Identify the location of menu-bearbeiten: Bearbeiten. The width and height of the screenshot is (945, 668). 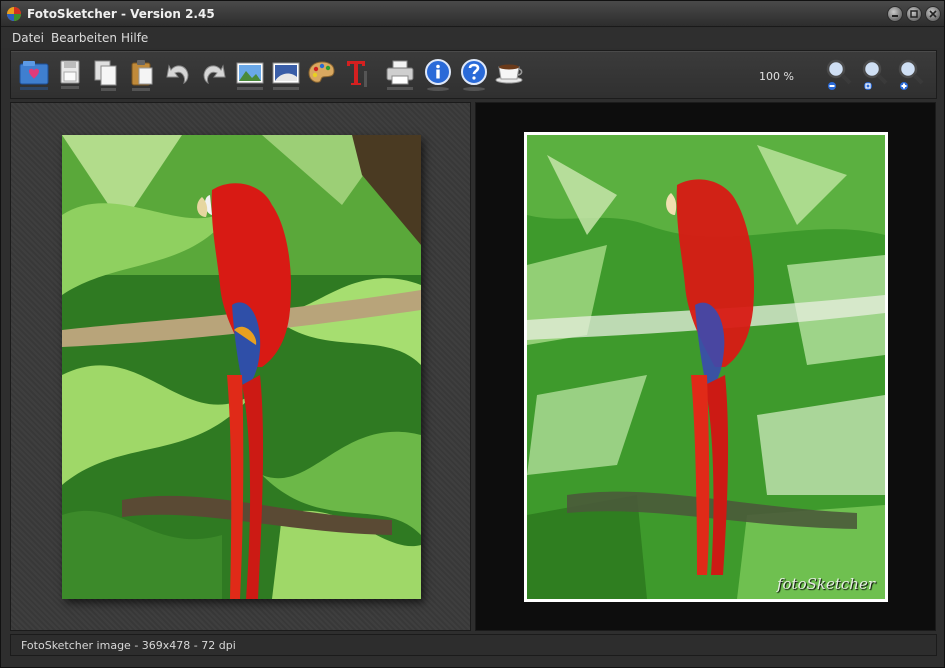
(84, 38).